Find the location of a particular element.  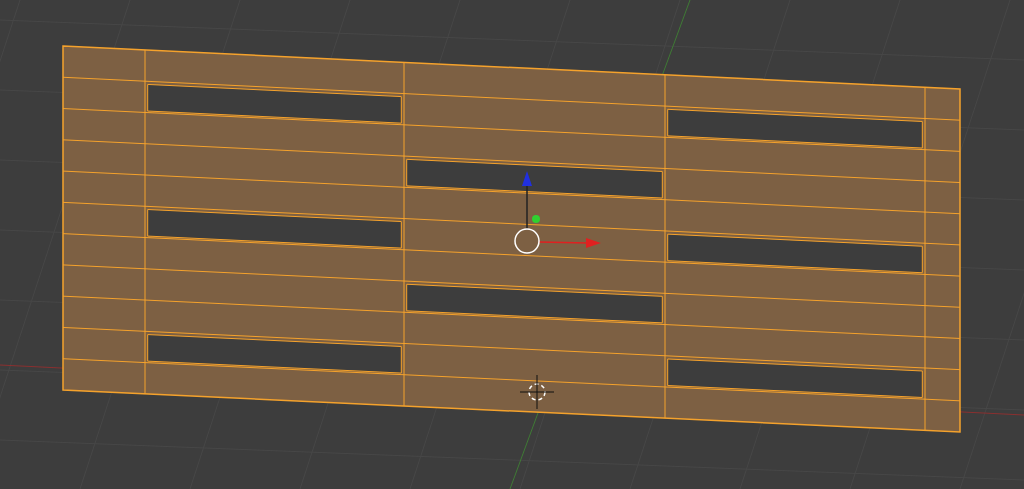

3d-cursor-icon is located at coordinates (537, 392).